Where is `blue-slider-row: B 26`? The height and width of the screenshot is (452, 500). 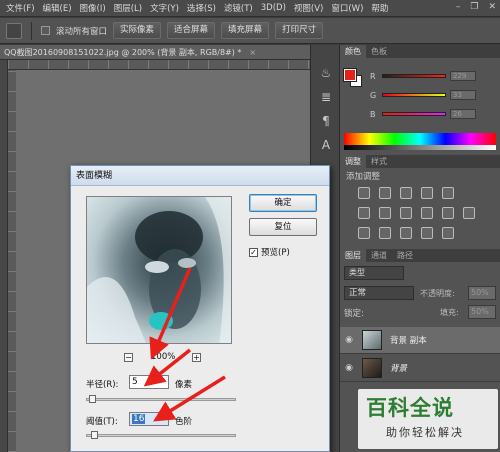 blue-slider-row: B 26 is located at coordinates (427, 114).